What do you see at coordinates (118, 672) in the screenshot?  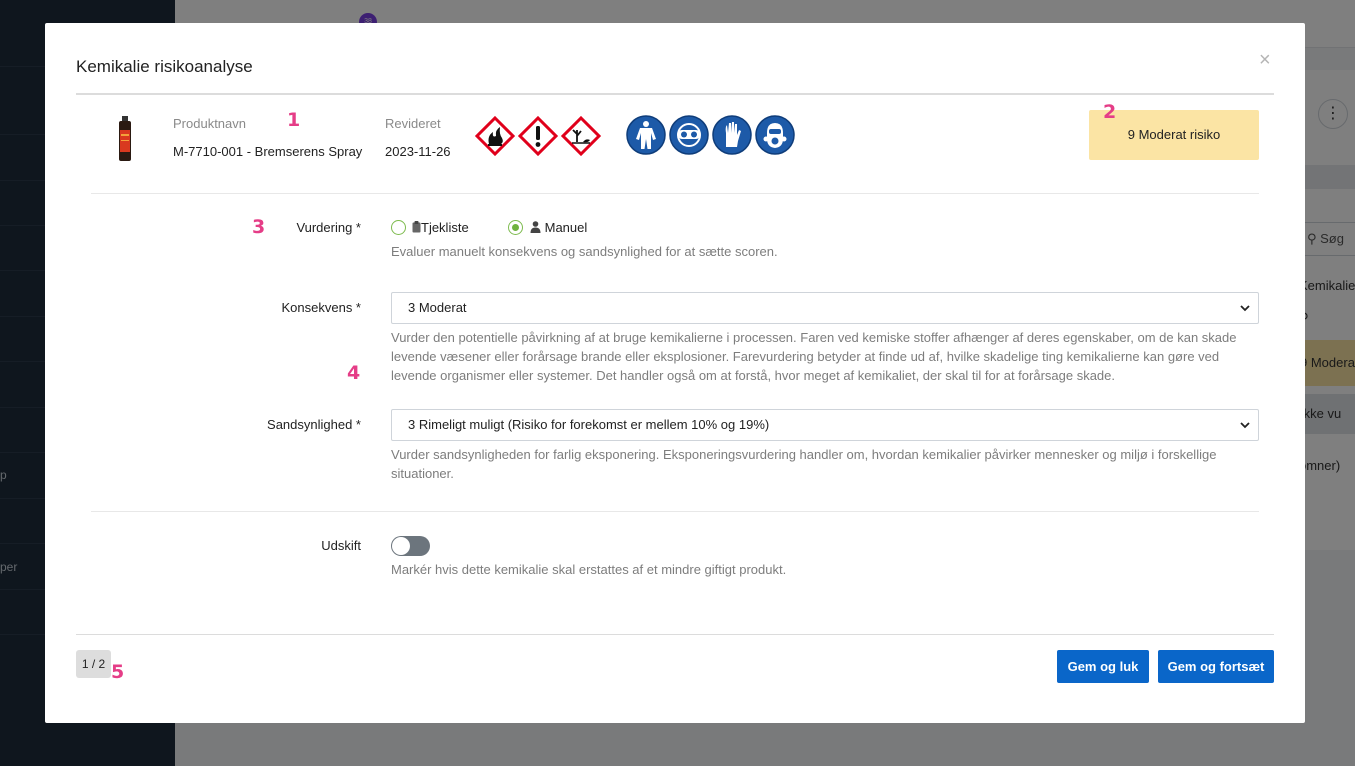 I see `annotation-5: 5` at bounding box center [118, 672].